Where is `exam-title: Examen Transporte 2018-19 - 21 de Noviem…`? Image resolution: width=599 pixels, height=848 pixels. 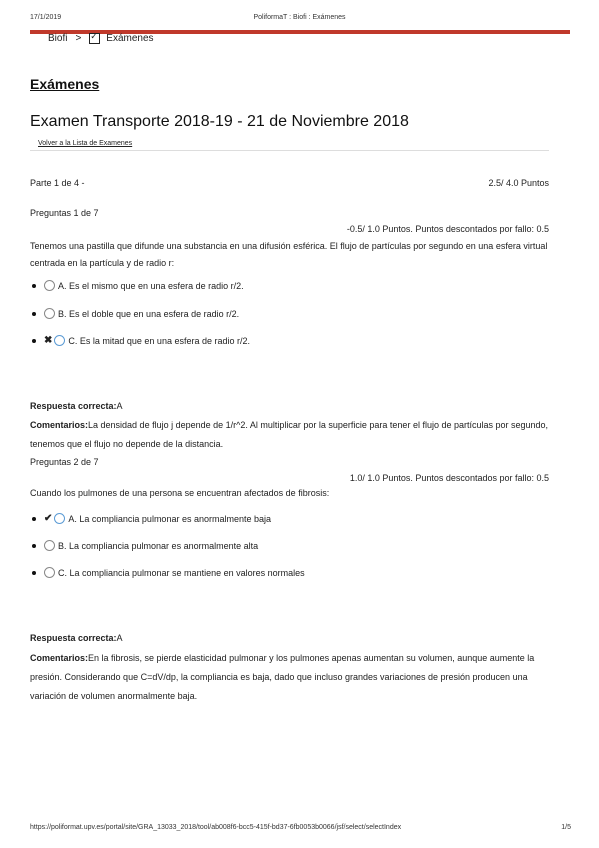 exam-title: Examen Transporte 2018-19 - 21 de Noviem… is located at coordinates (219, 121).